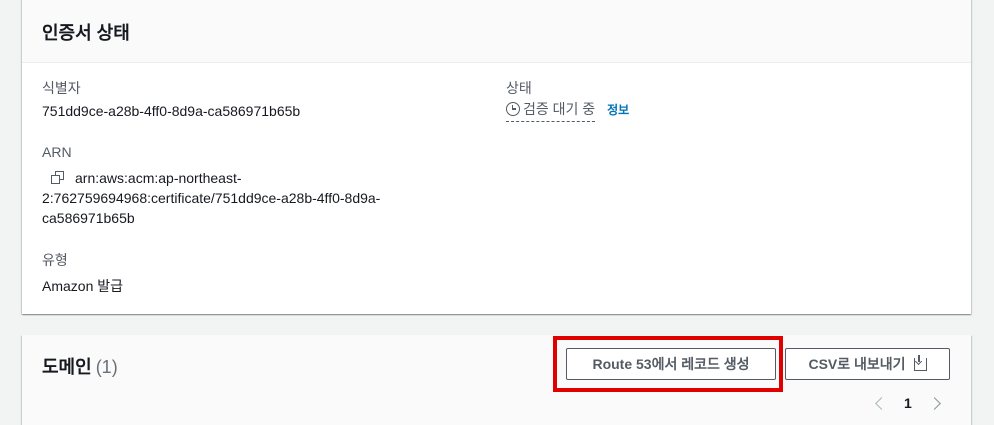  I want to click on info-link: 정보, so click(618, 110).